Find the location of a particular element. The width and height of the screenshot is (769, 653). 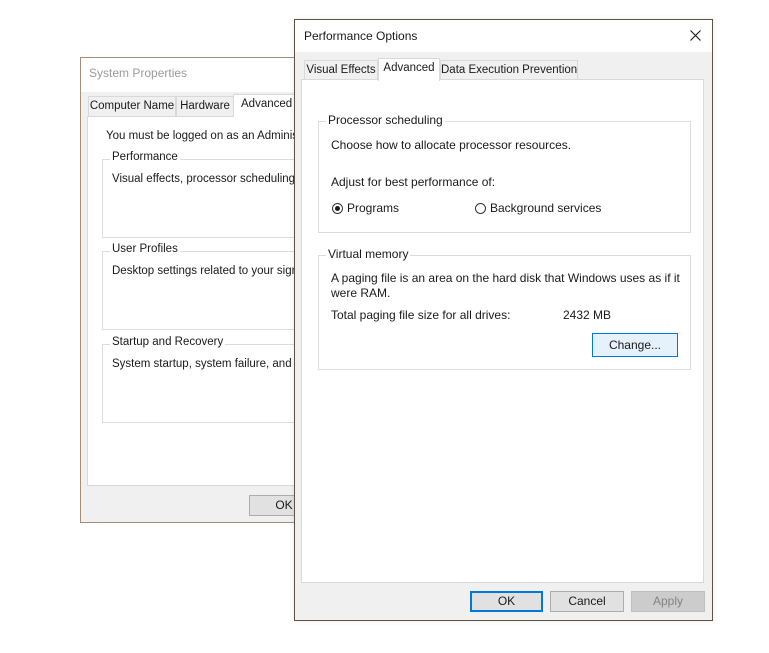

radio-background-services: Background services is located at coordinates (544, 208).